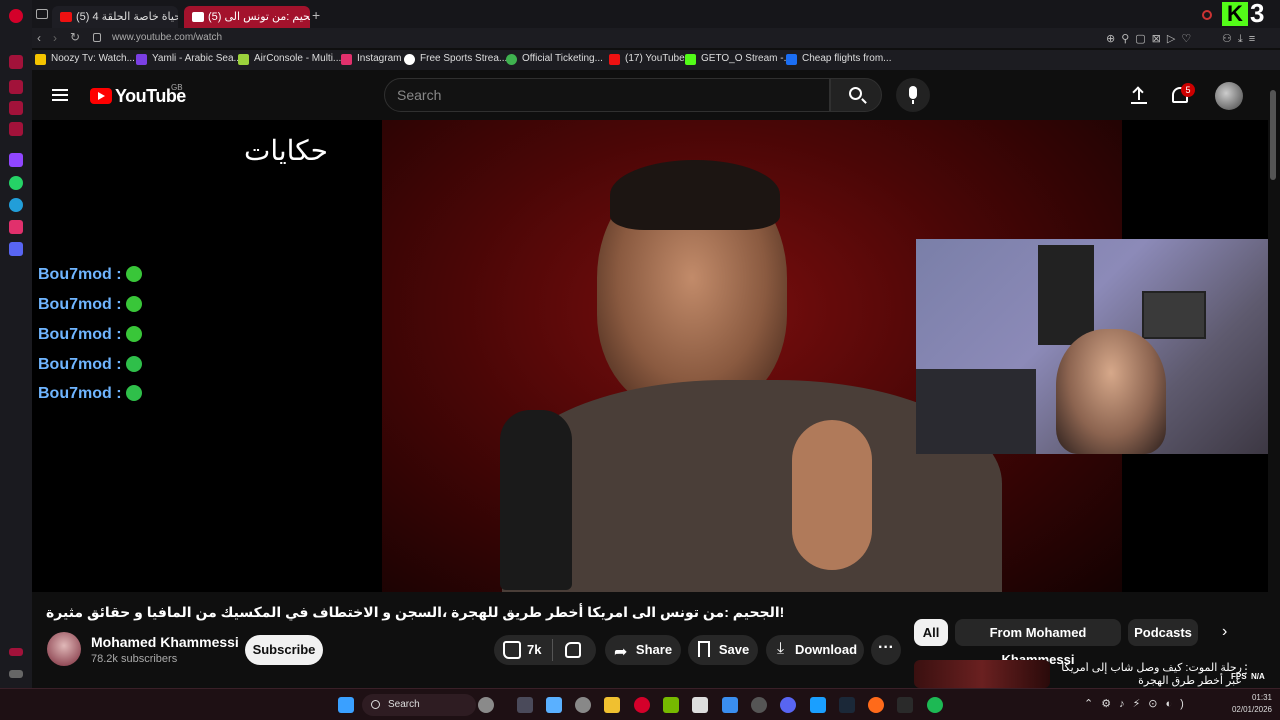 Image resolution: width=1280 pixels, height=720 pixels. What do you see at coordinates (534, 649) in the screenshot?
I see `like-count: 7k` at bounding box center [534, 649].